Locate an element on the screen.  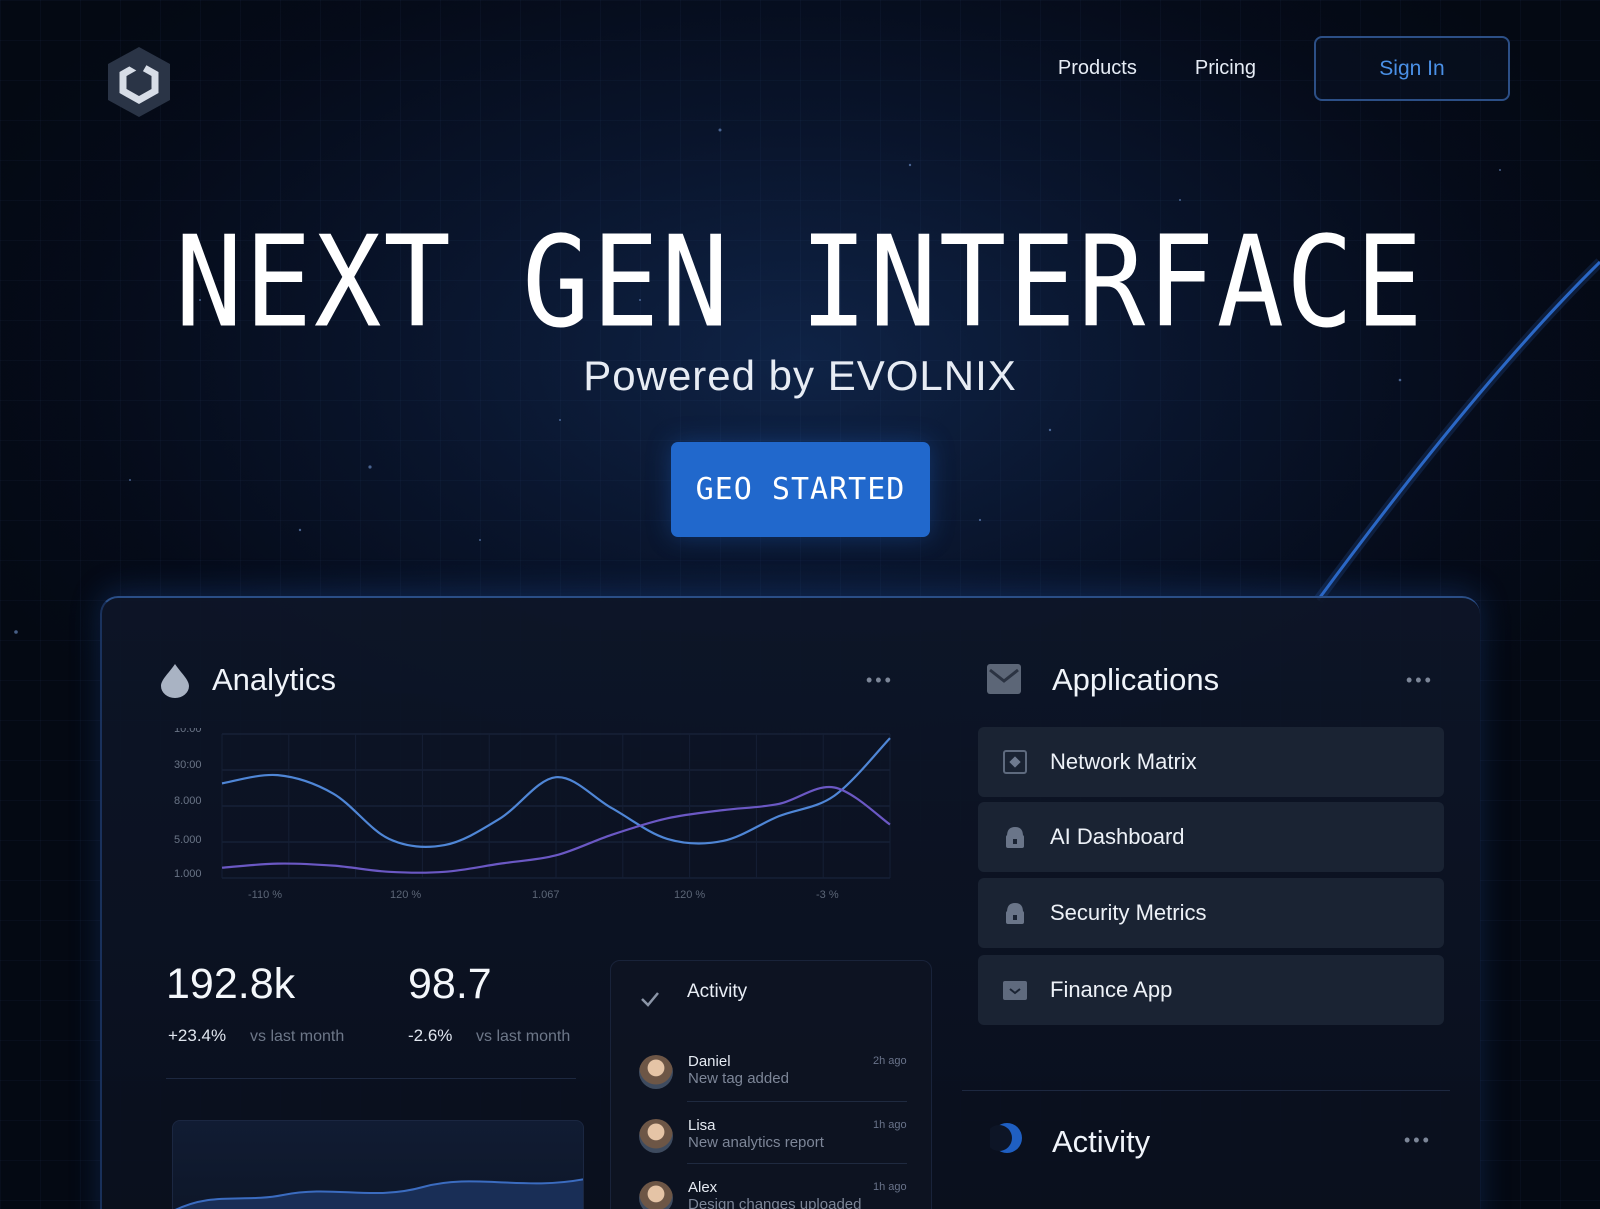
activity-feed-title: Activity is located at coordinates (717, 991).